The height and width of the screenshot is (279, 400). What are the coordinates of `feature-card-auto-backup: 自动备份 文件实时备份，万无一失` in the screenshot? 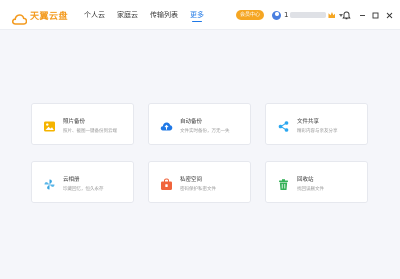 It's located at (199, 124).